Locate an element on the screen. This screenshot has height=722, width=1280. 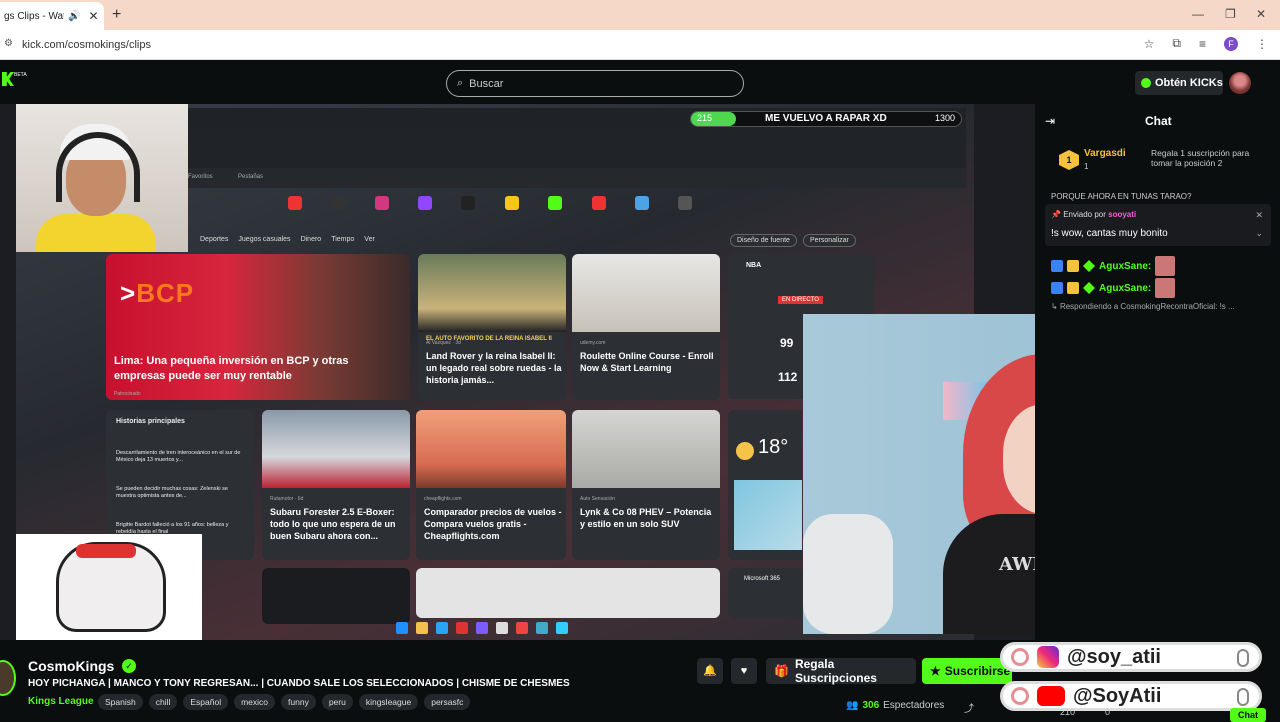
shortcut-kingsleague is located at coordinates (511, 210).